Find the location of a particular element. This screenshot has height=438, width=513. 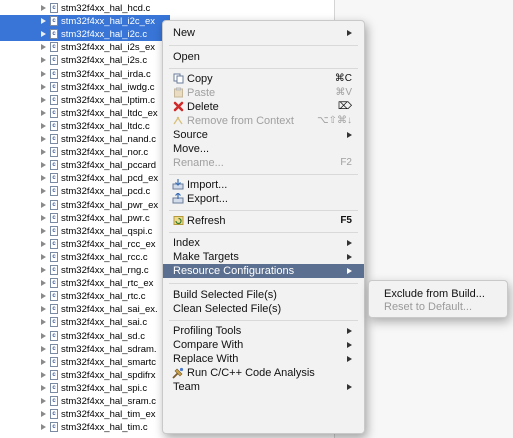

file-name: stm32f4xx_hal_nor.c is located at coordinates (105, 153).